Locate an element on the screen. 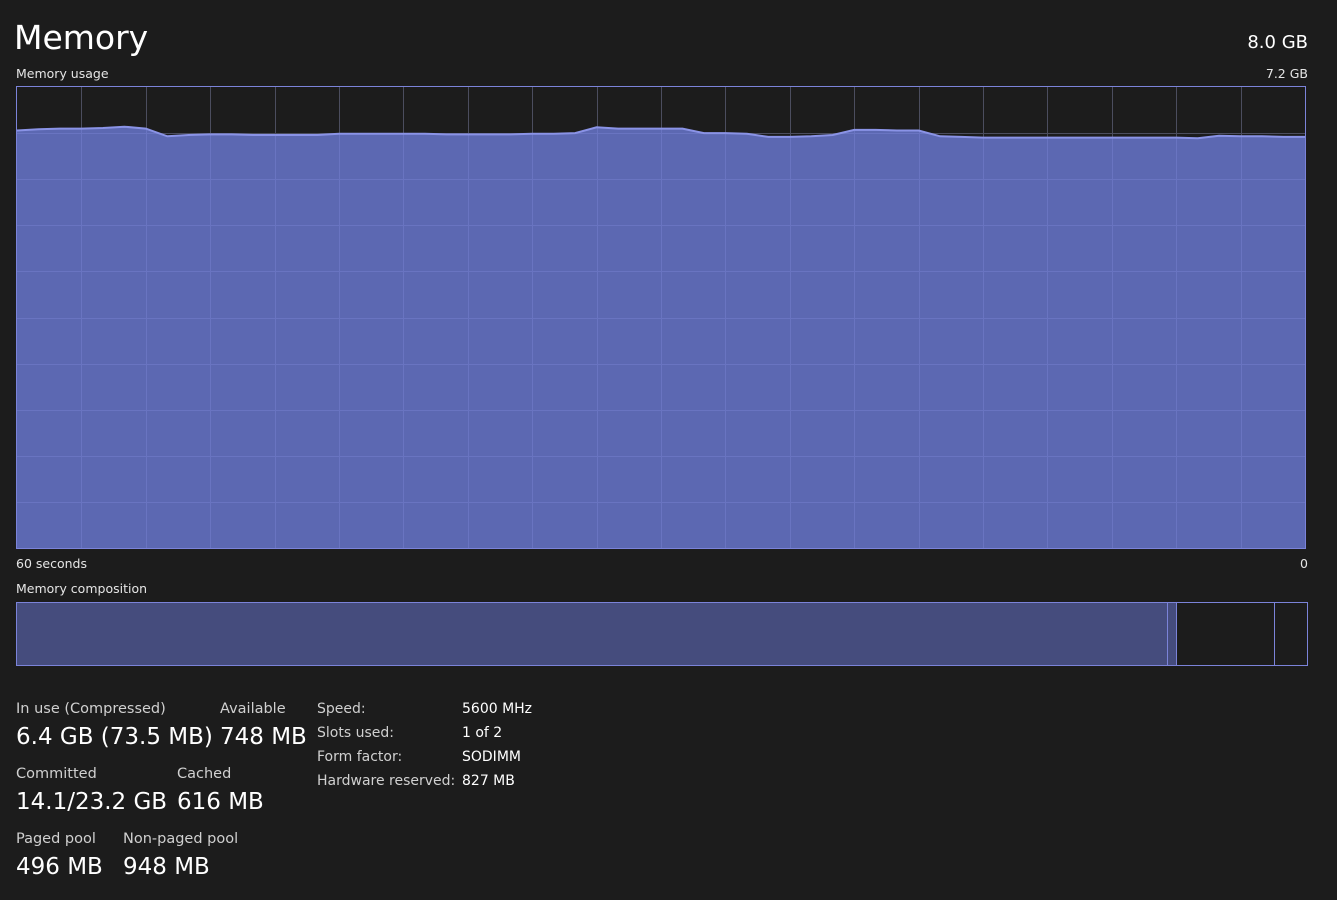  page-title: Memory is located at coordinates (81, 37).